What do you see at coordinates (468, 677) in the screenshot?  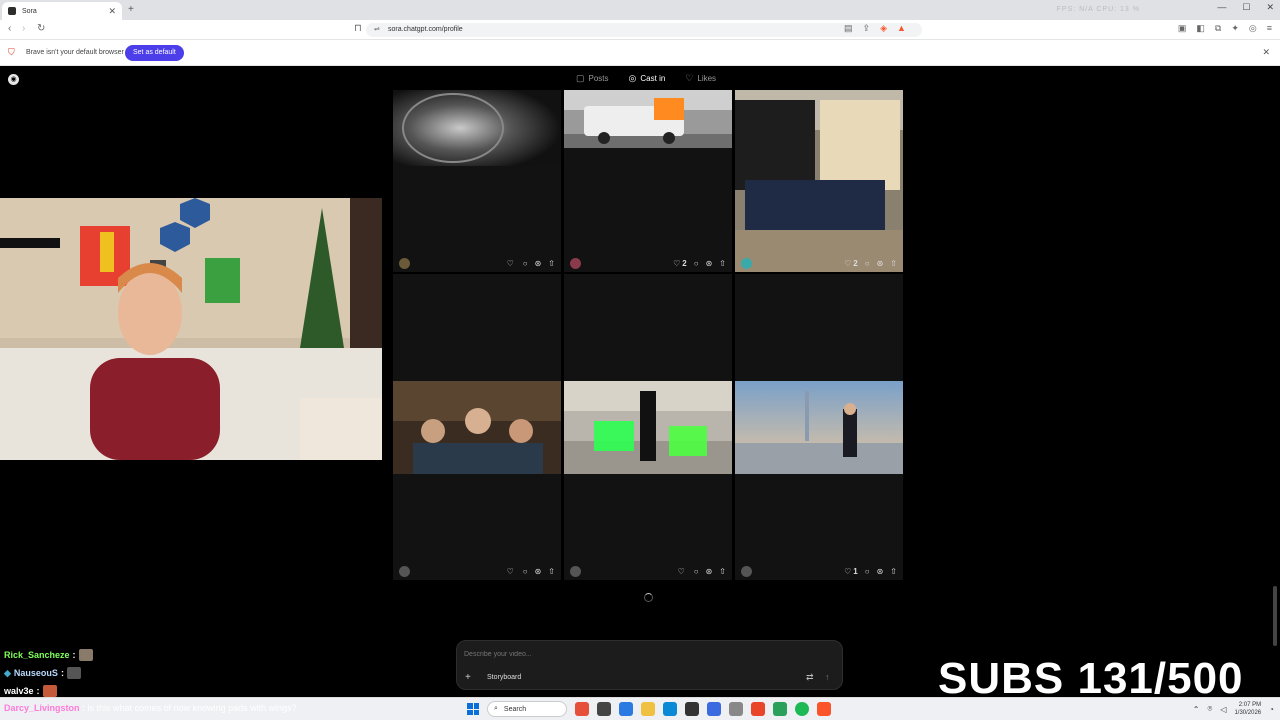 I see `add-media-button: +` at bounding box center [468, 677].